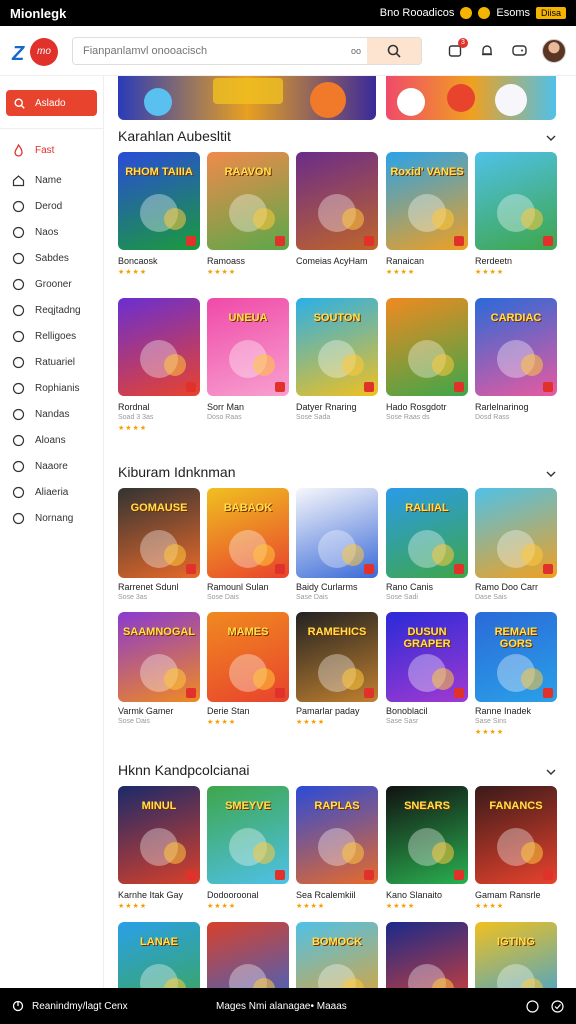  What do you see at coordinates (248, 201) in the screenshot?
I see `game-tile: RAAVON` at bounding box center [248, 201].